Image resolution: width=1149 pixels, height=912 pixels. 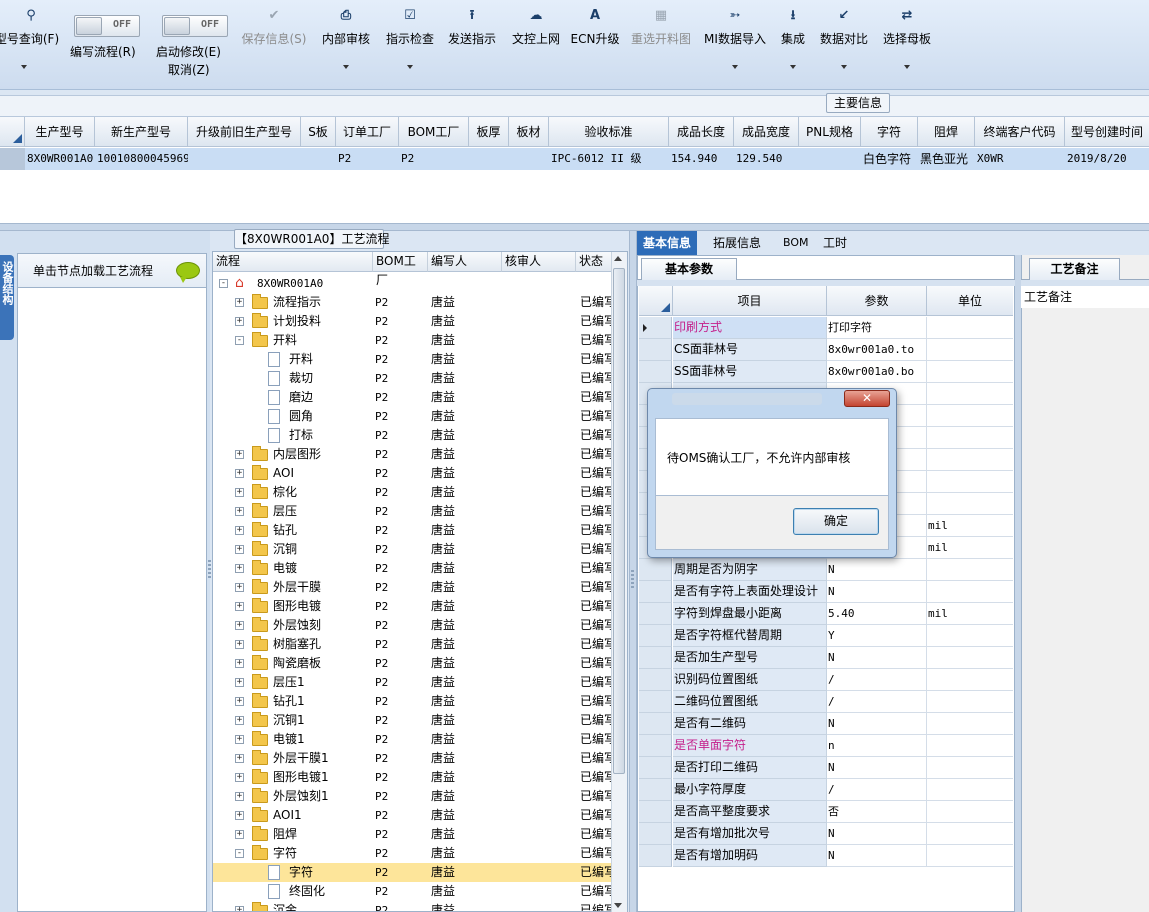 I want to click on tree-row: + 阻焊 P2 唐益 已编写, so click(x=414, y=834).